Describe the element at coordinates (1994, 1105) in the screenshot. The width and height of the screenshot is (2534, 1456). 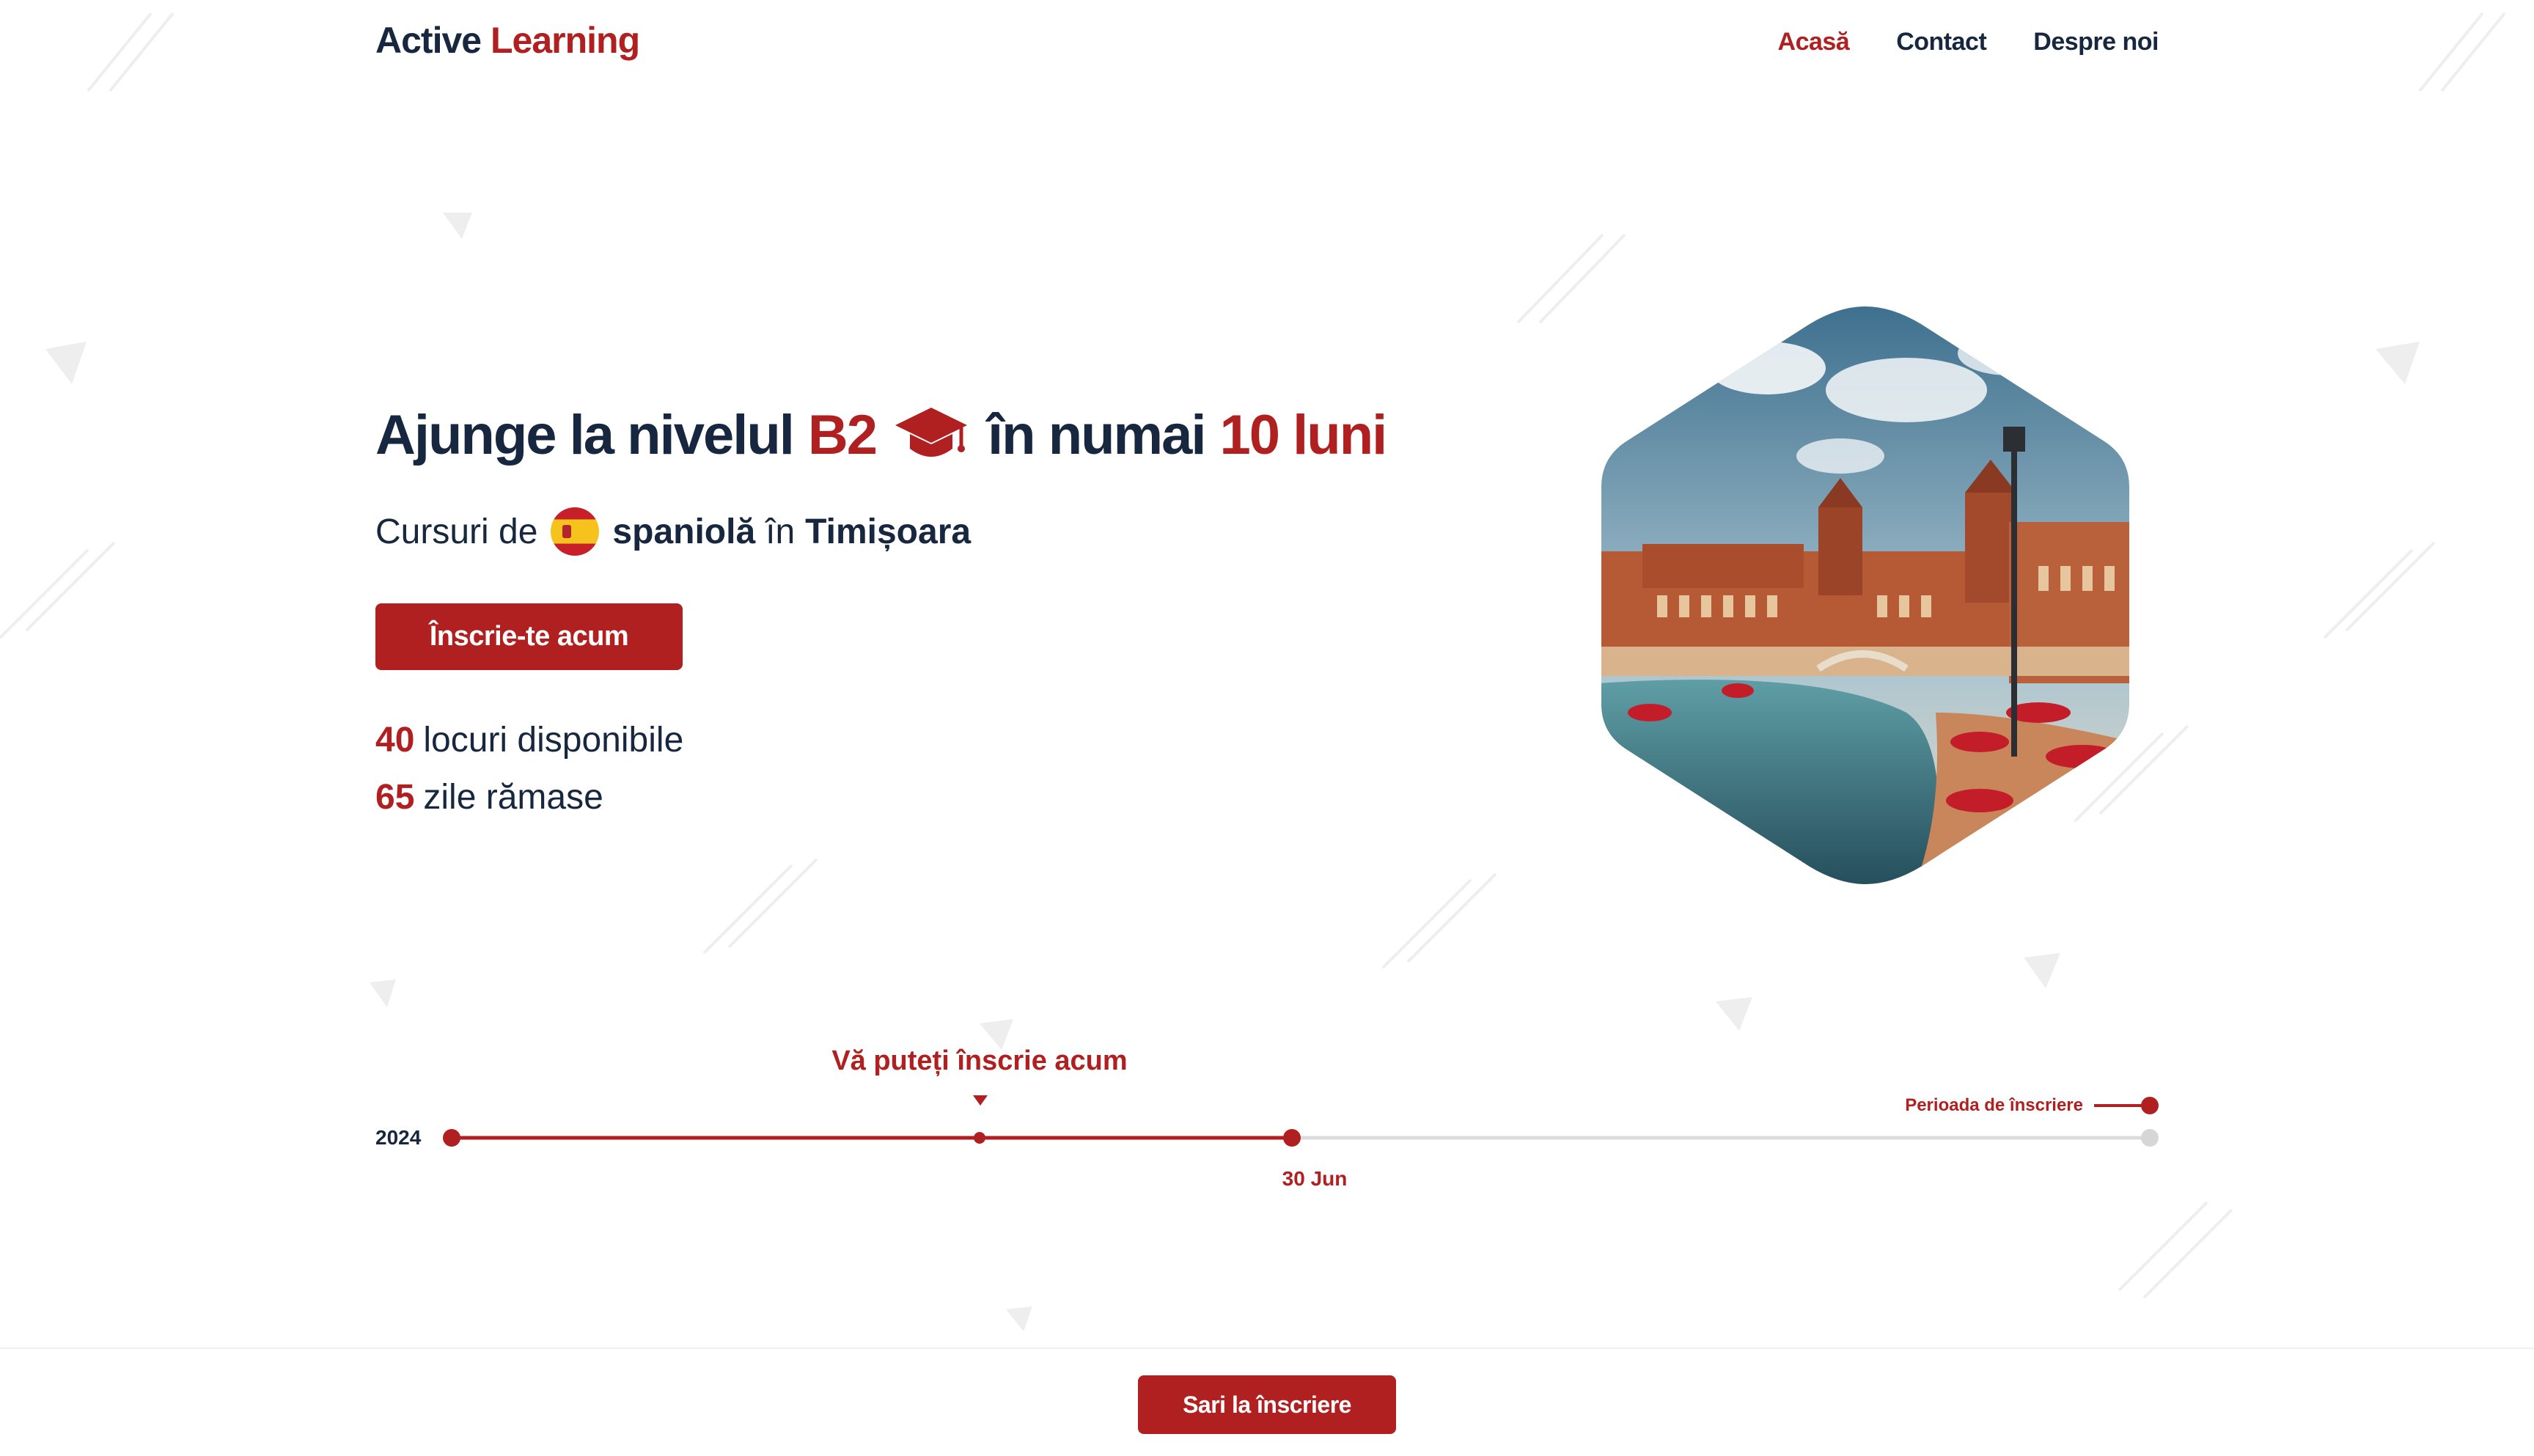
I see `timeline-legend-label: Perioada de înscriere` at that location.